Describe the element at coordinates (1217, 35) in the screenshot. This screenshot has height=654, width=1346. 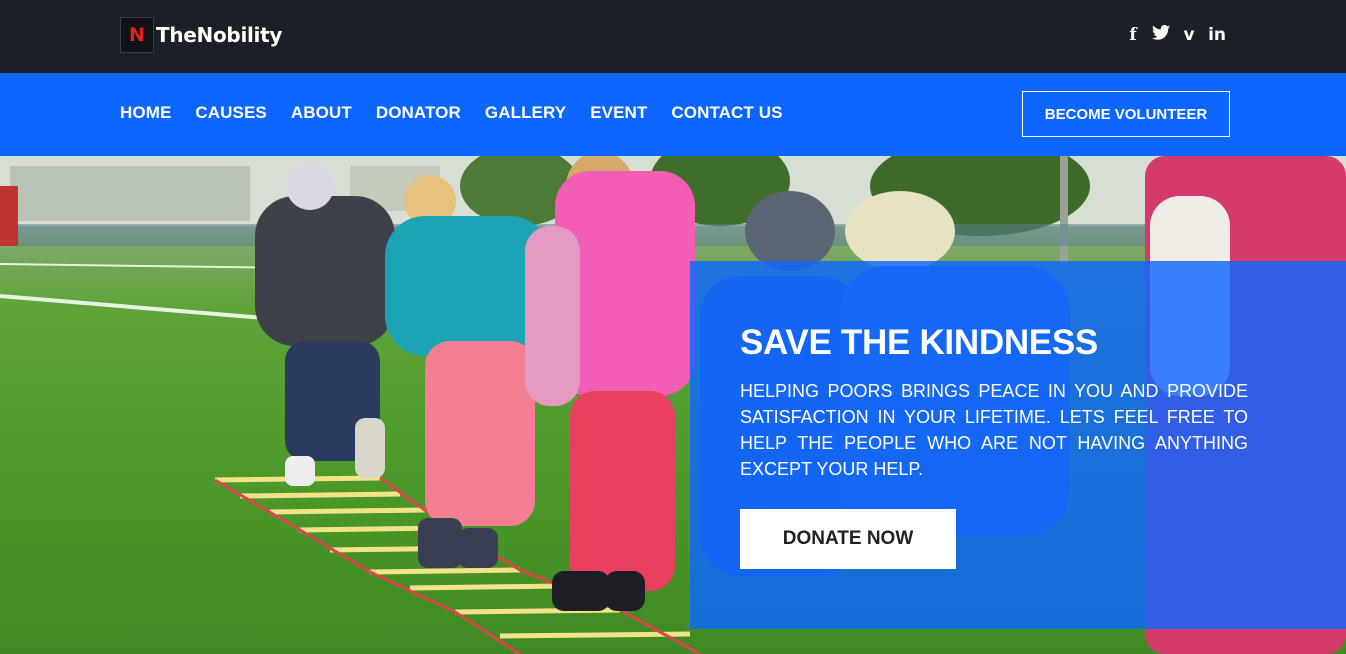
I see `linkedin-icon: in` at that location.